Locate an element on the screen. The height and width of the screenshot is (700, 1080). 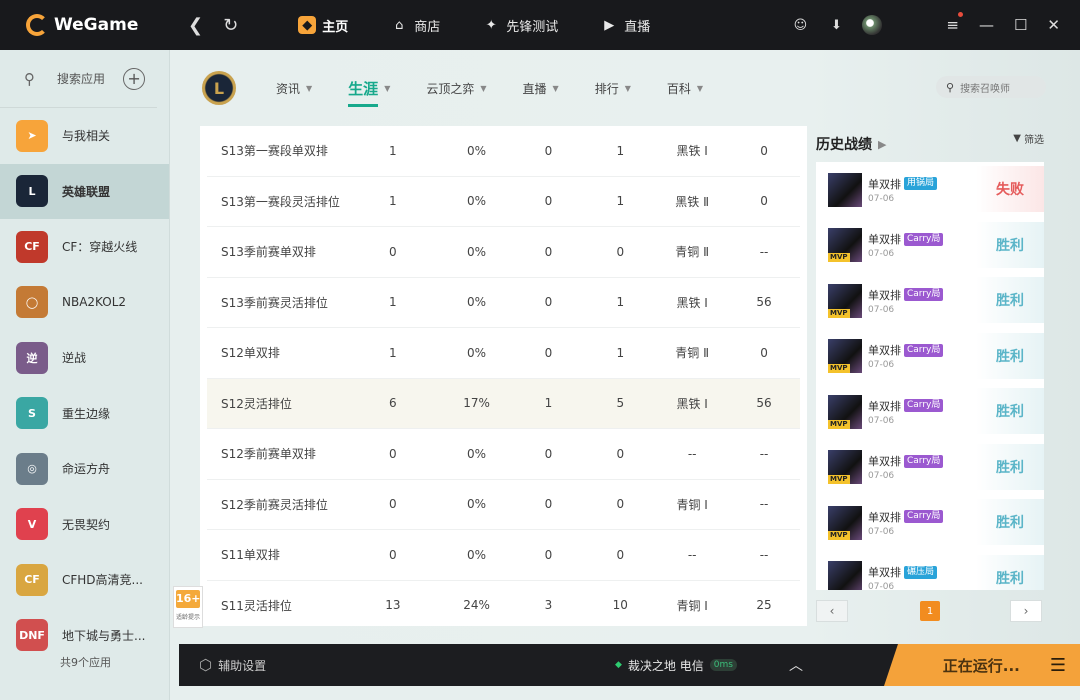
tab-2: 云顶之弈 ▼ is located at coordinates (456, 88).